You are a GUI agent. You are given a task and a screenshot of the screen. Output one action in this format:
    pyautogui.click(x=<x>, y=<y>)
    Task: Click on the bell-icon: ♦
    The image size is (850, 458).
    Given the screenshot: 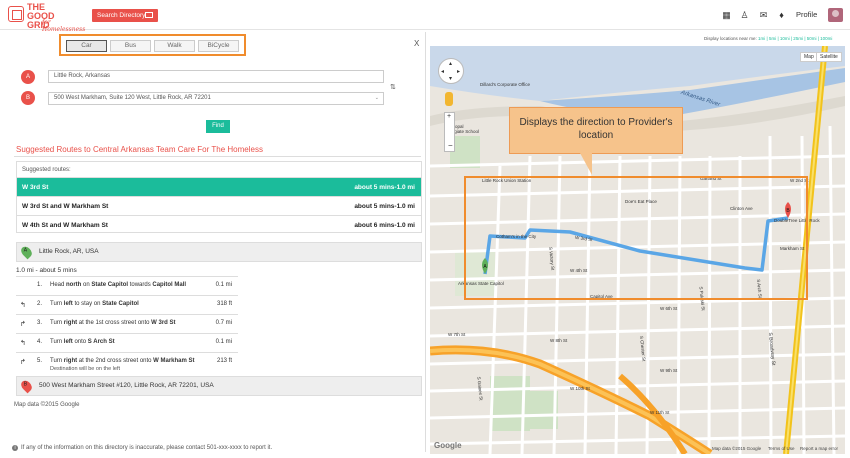 What is the action you would take?
    pyautogui.click(x=781, y=15)
    